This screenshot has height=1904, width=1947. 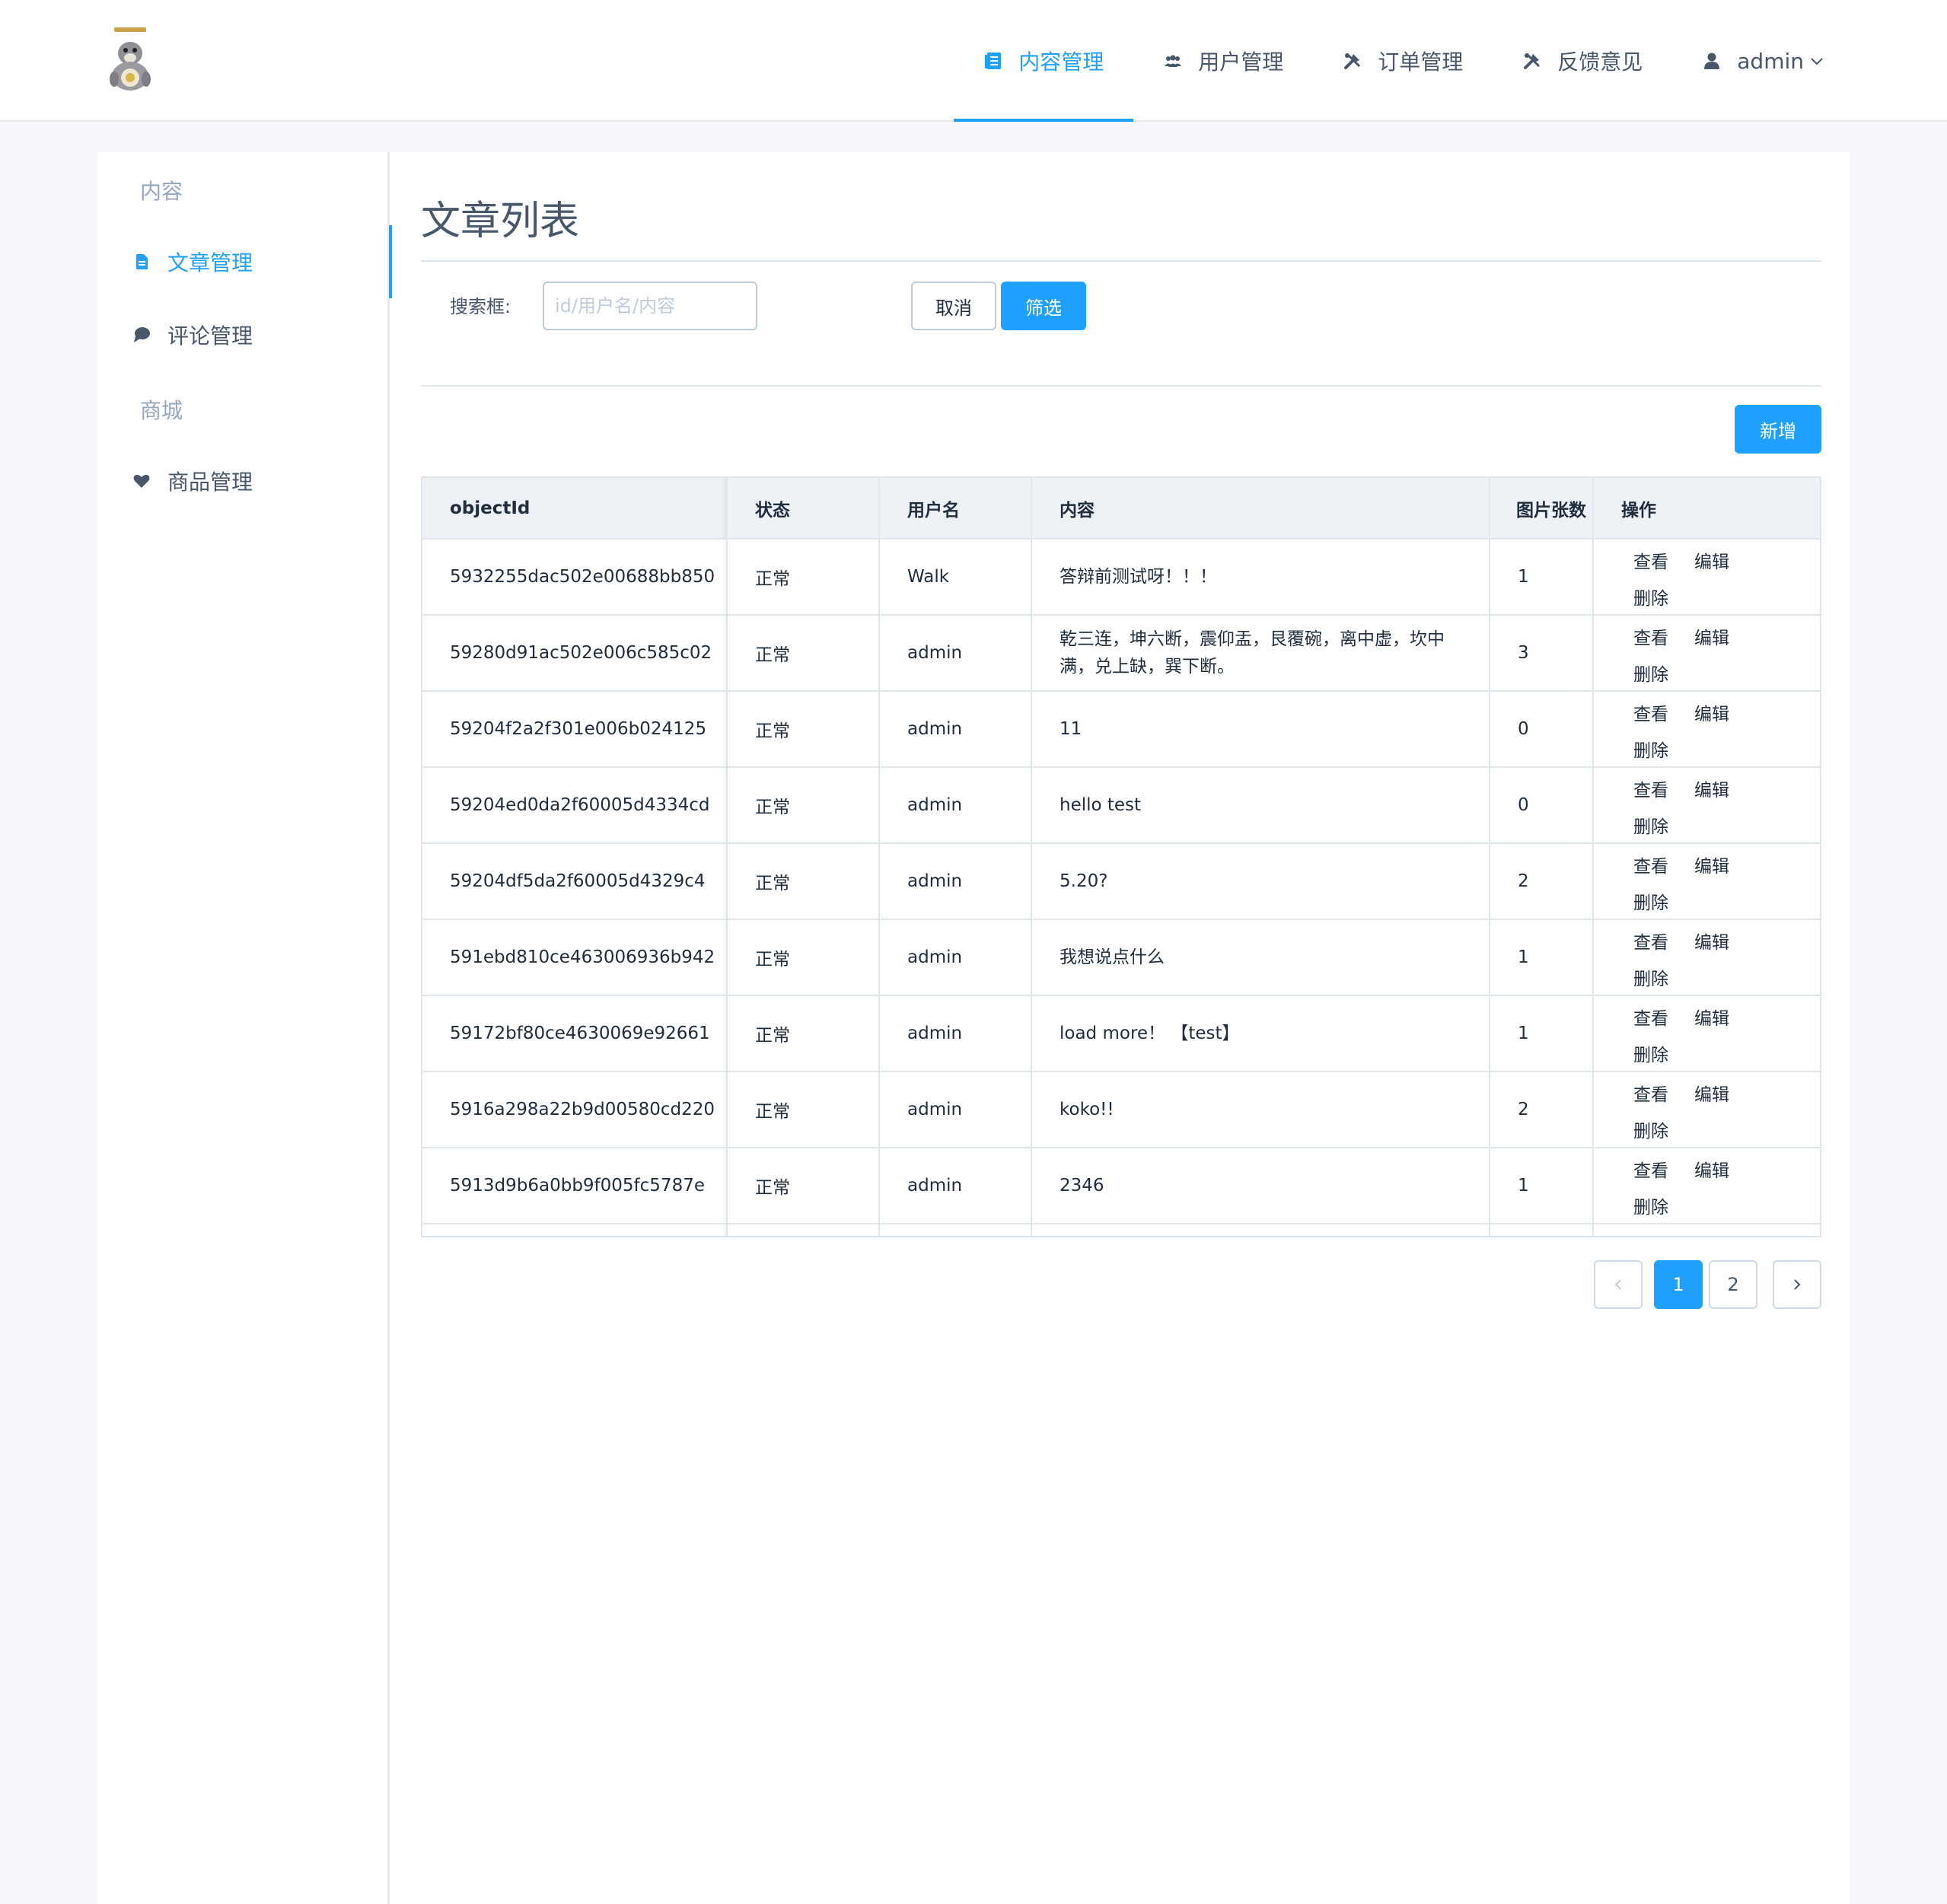 I want to click on objectid-cell: 5913d9b6a0bb9f005fc5787e, so click(x=575, y=1186).